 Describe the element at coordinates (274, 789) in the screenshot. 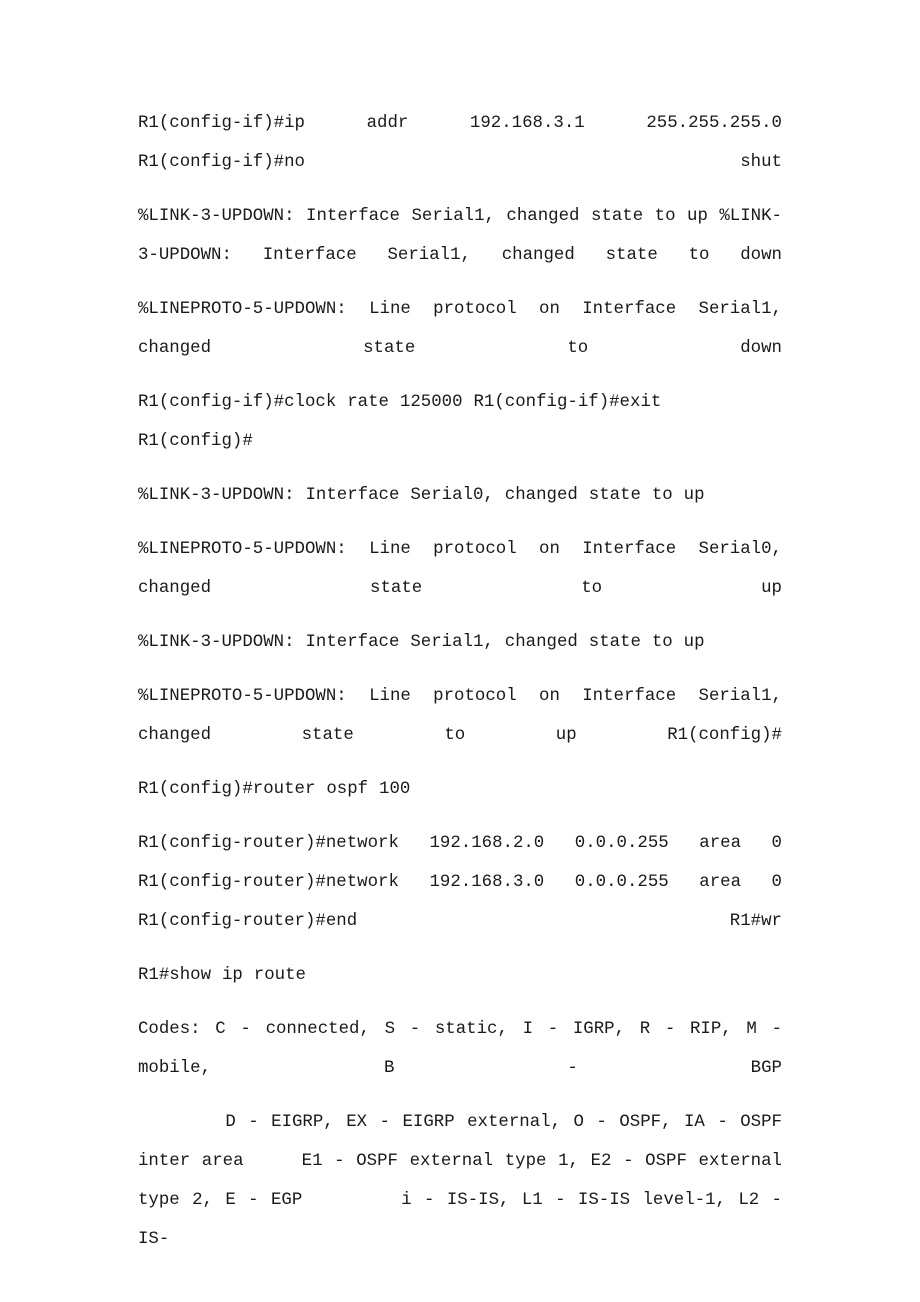

I see `terminal-line-paragraph: R1(config)#router ospf 100` at that location.